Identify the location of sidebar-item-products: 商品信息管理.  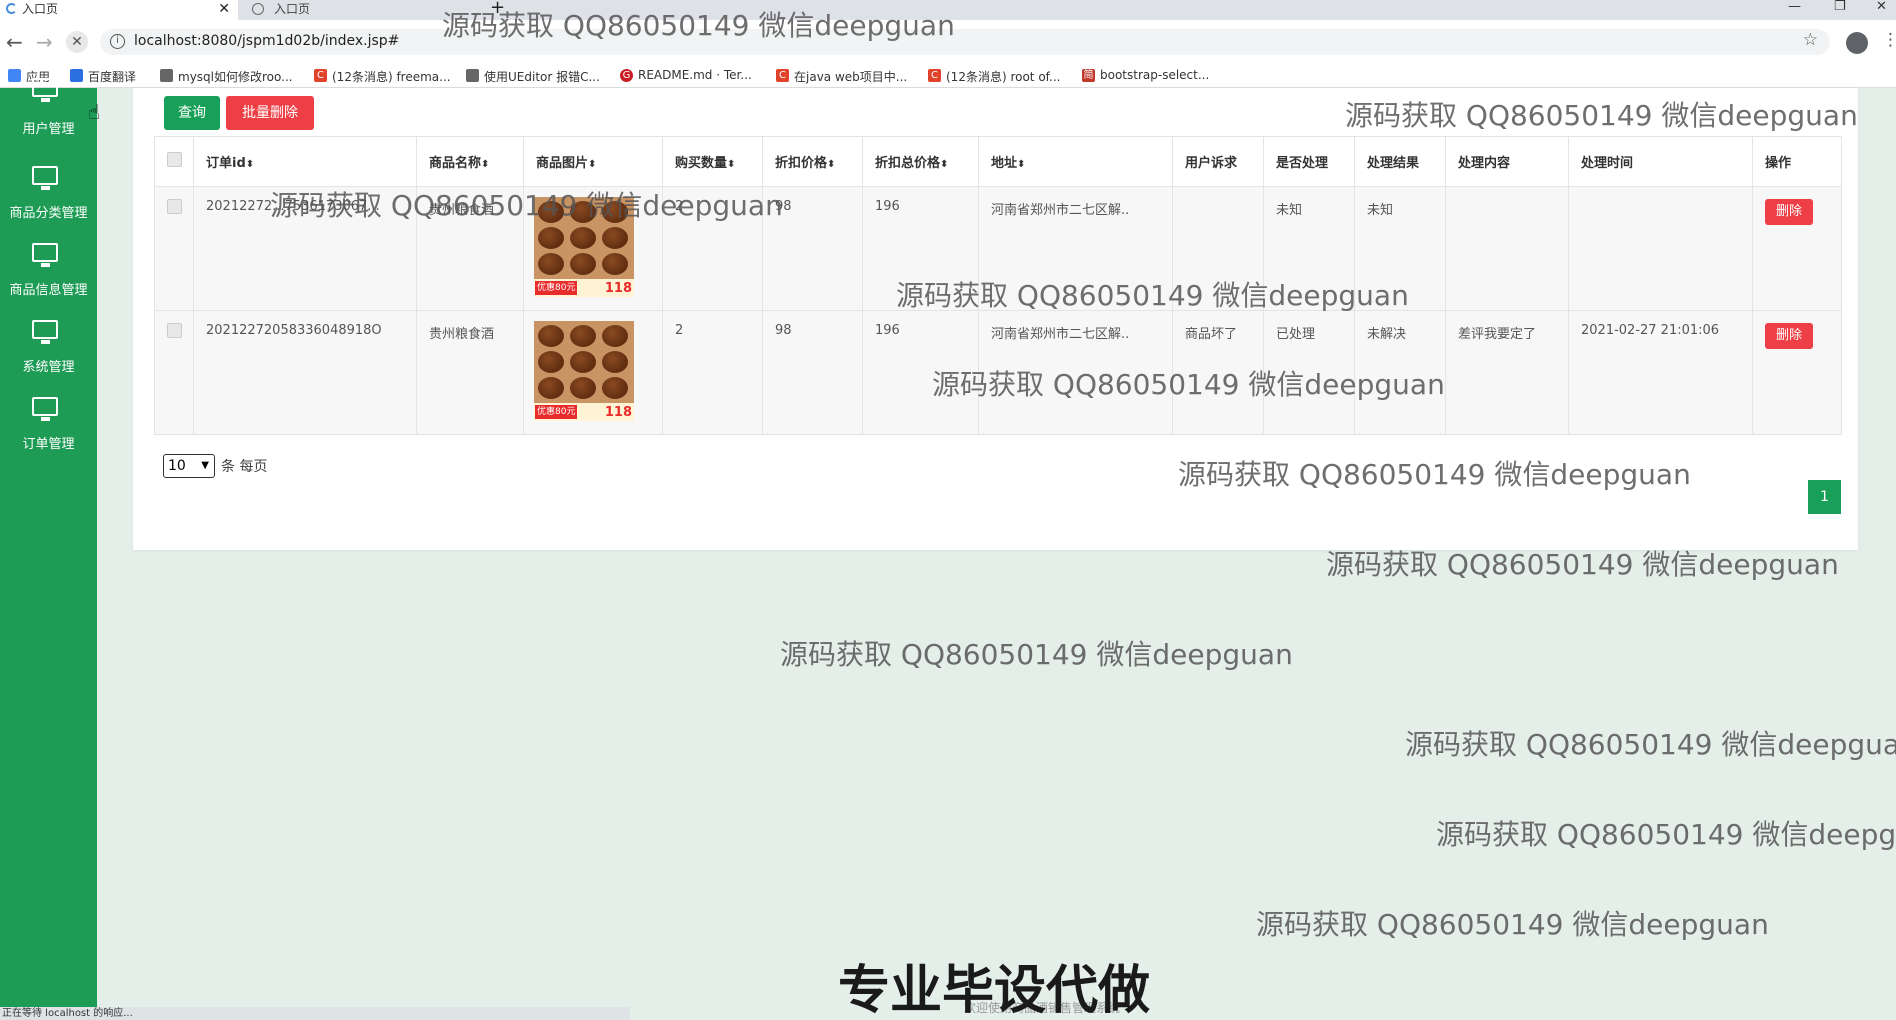
(48, 278).